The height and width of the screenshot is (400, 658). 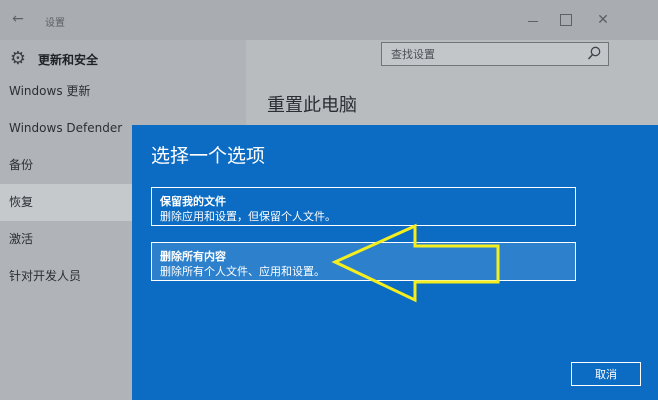 I want to click on dialog-title: 选择一个选项, so click(x=208, y=156).